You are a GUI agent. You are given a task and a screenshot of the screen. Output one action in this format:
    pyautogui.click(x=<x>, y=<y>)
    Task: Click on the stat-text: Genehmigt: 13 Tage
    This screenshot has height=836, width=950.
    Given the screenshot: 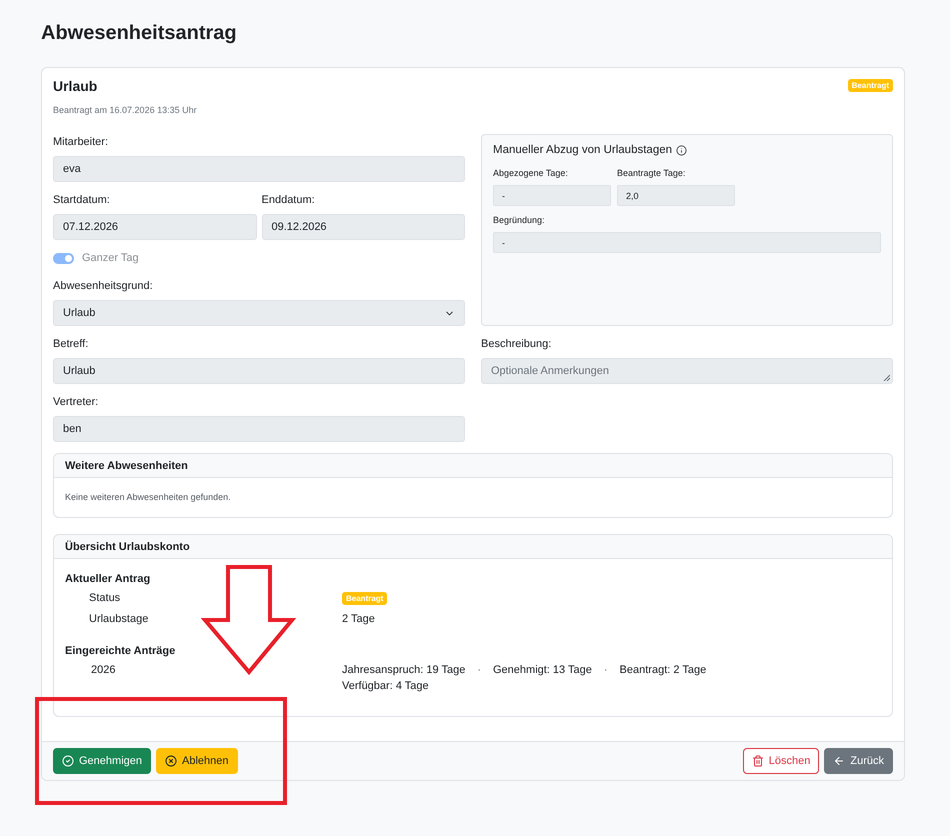 What is the action you would take?
    pyautogui.click(x=542, y=670)
    